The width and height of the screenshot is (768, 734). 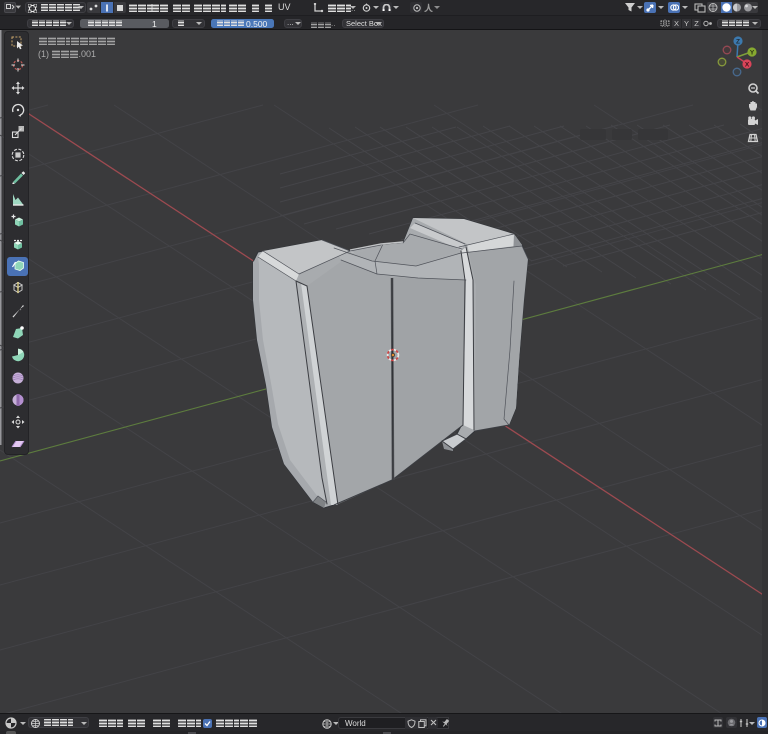 I want to click on svg-text: Z, so click(x=738, y=42).